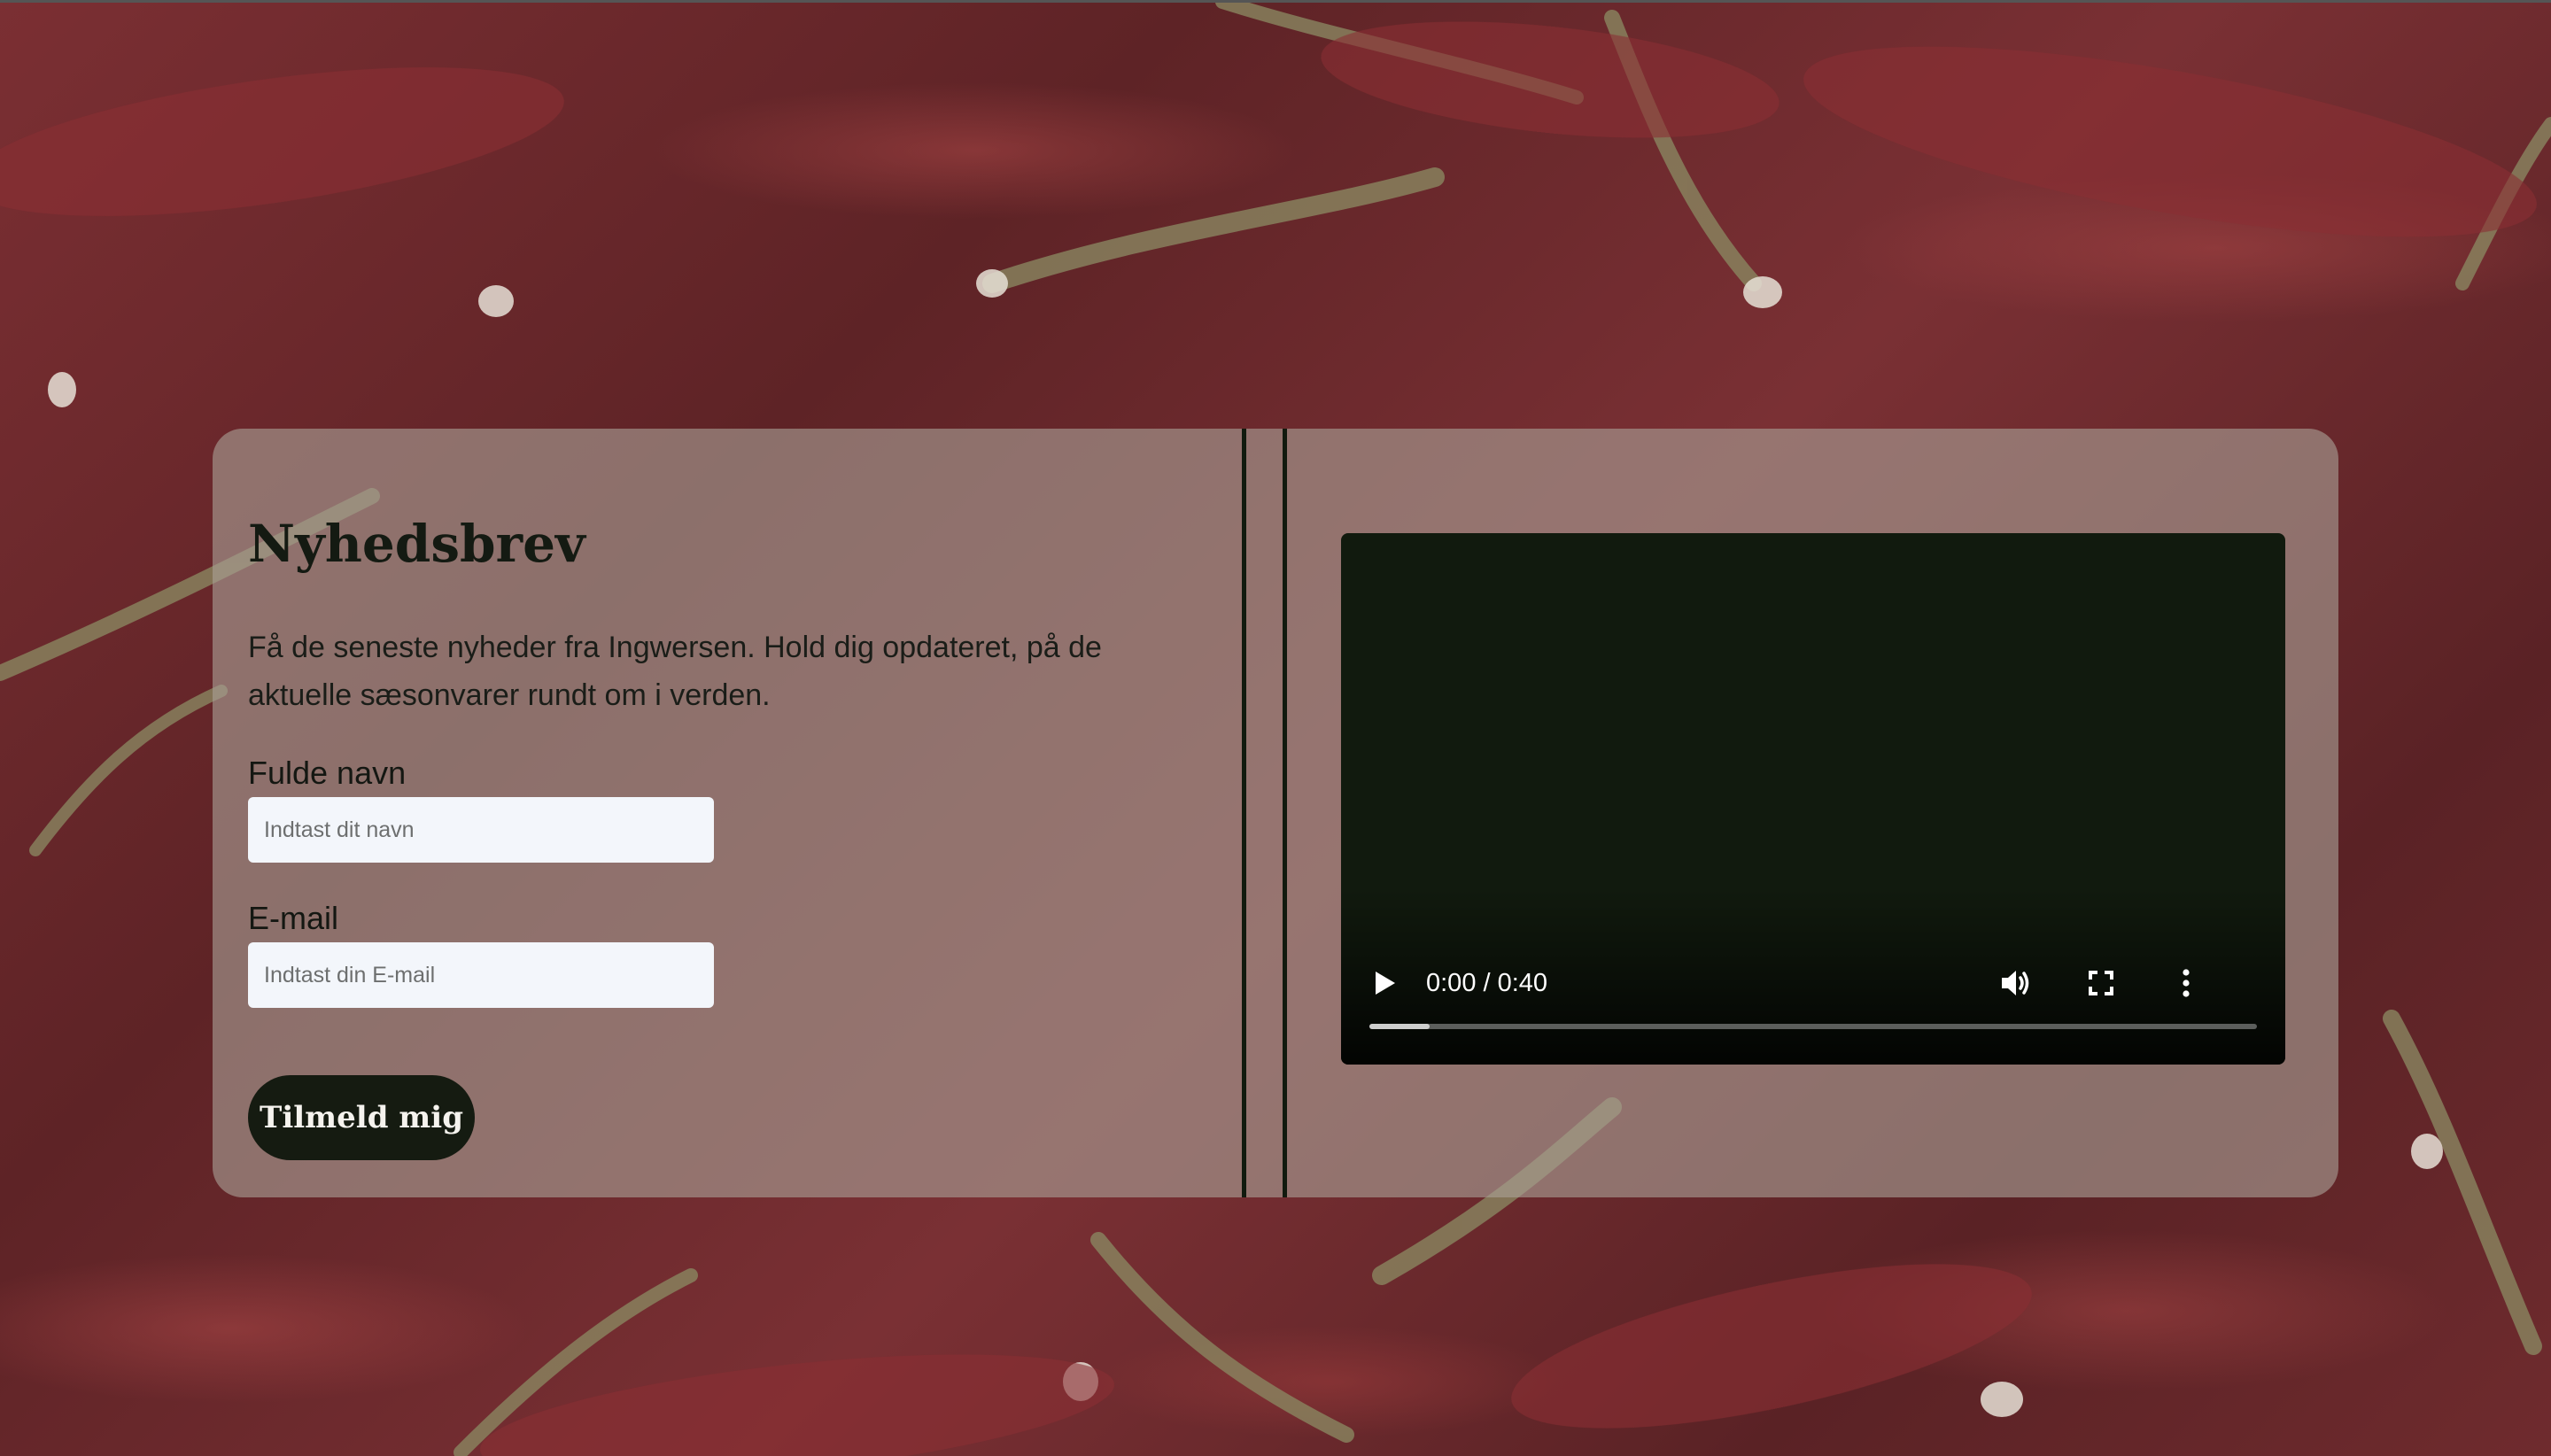 Image resolution: width=2551 pixels, height=1456 pixels. I want to click on fullscreen-icon, so click(2101, 983).